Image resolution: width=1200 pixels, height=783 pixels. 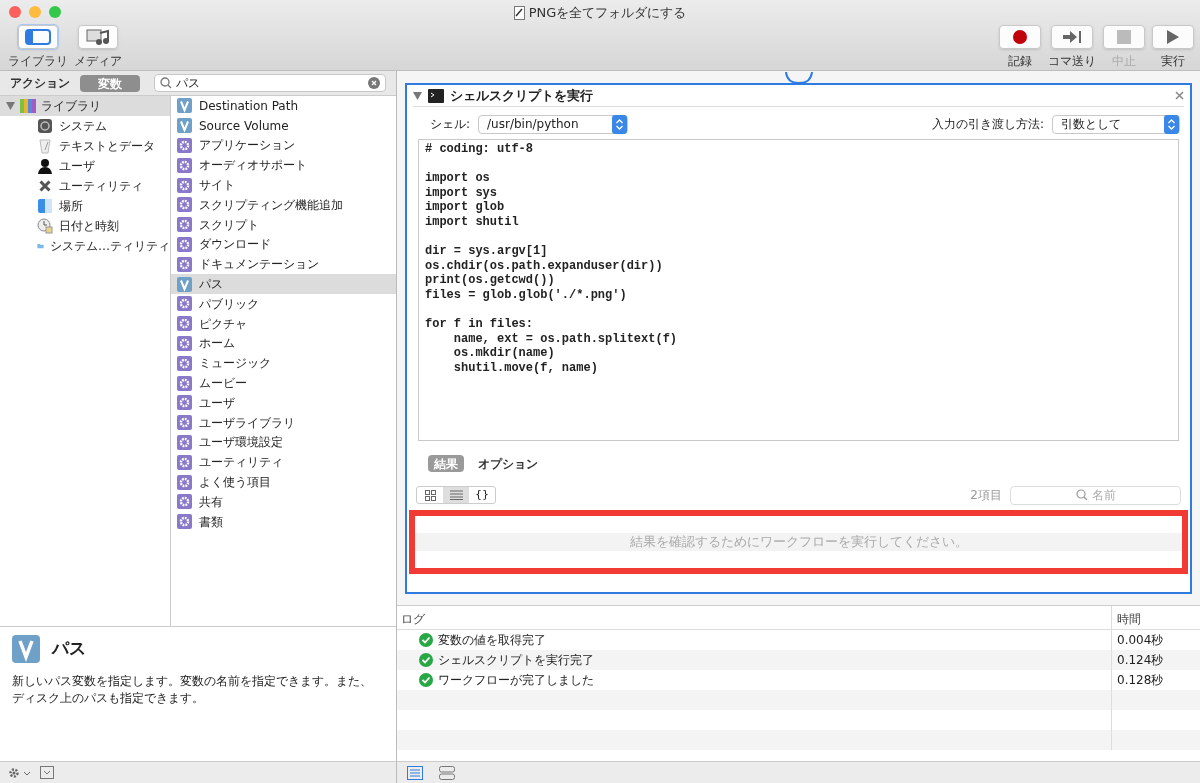 What do you see at coordinates (247, 146) in the screenshot?
I see `action-label: アプリケーション` at bounding box center [247, 146].